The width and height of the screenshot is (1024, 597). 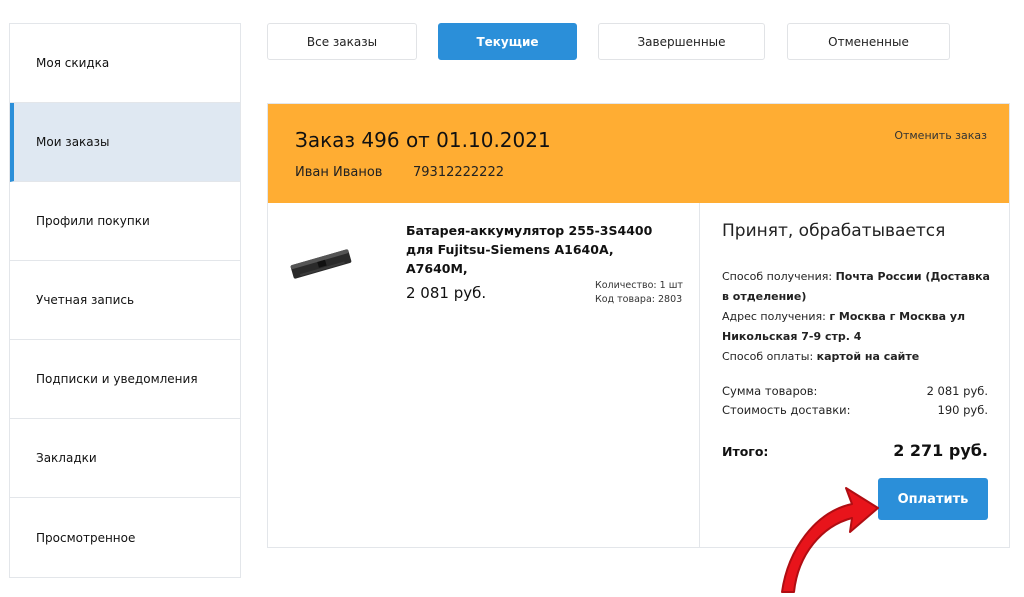 I want to click on sidebar-item-label: Просмотренное, so click(x=86, y=537).